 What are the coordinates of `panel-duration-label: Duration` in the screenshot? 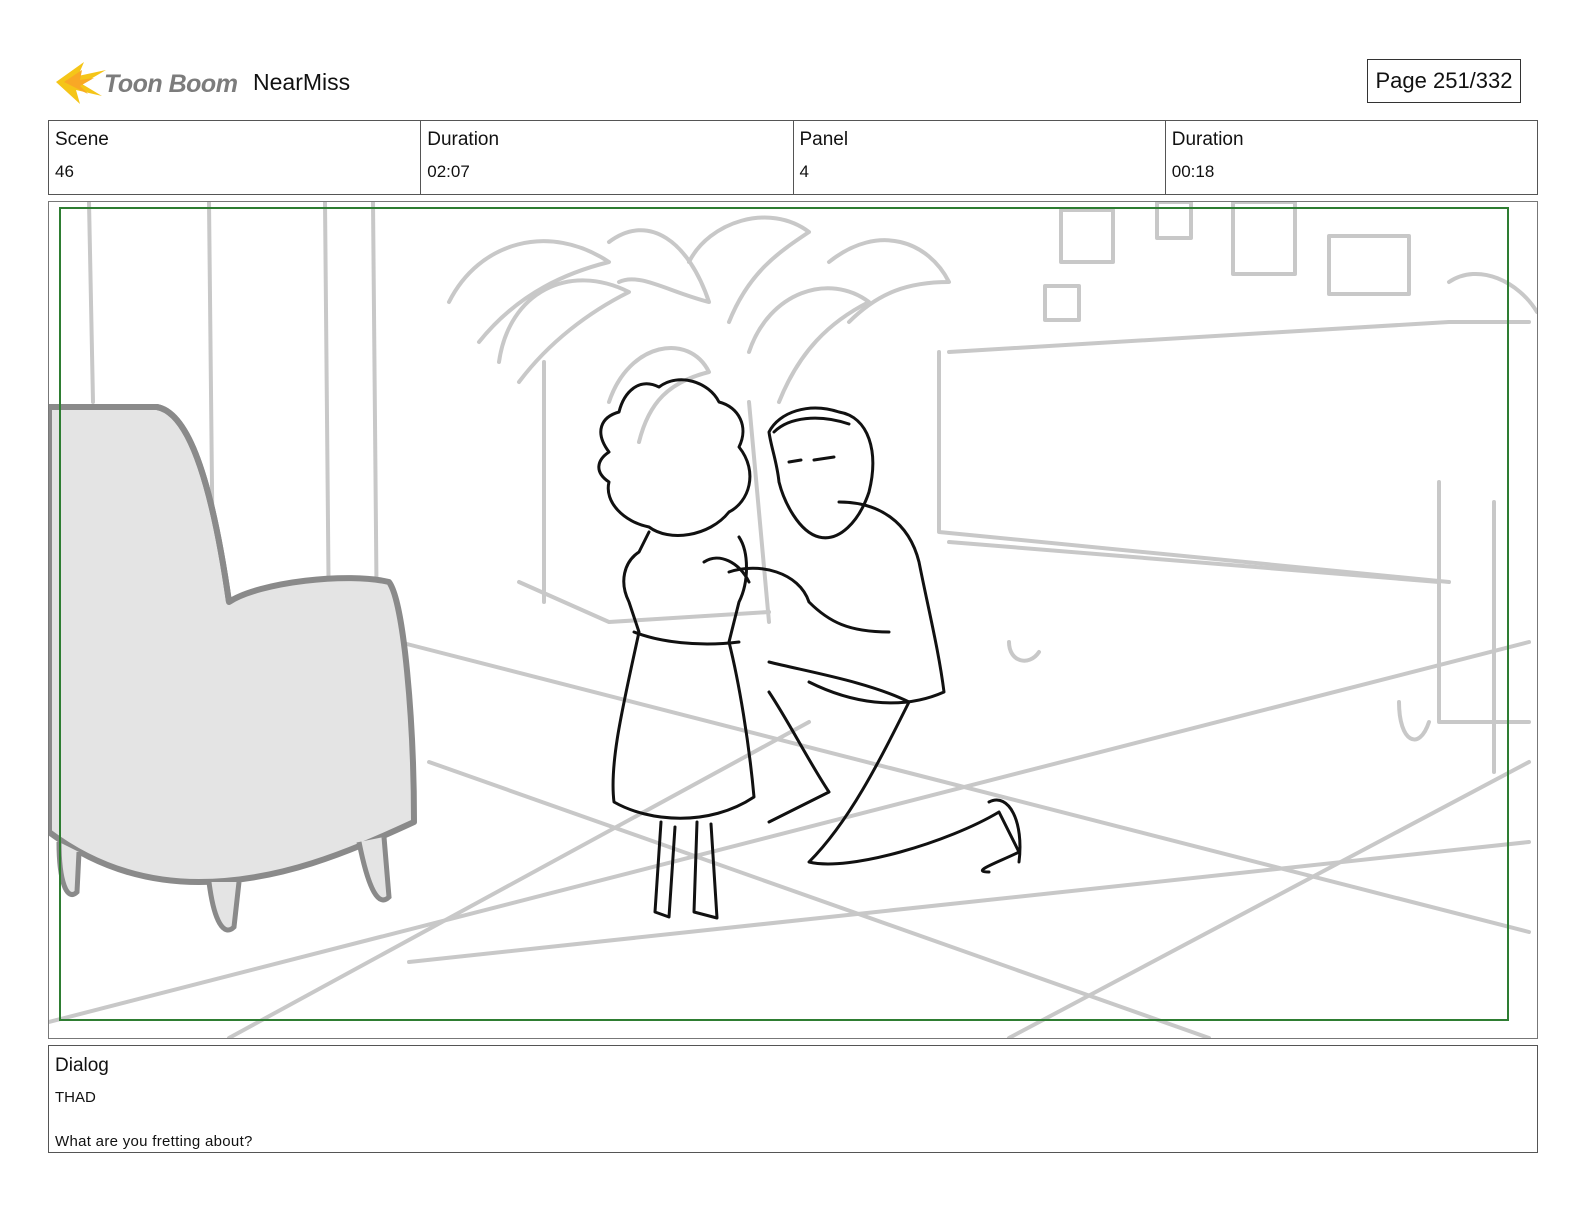 It's located at (1207, 139).